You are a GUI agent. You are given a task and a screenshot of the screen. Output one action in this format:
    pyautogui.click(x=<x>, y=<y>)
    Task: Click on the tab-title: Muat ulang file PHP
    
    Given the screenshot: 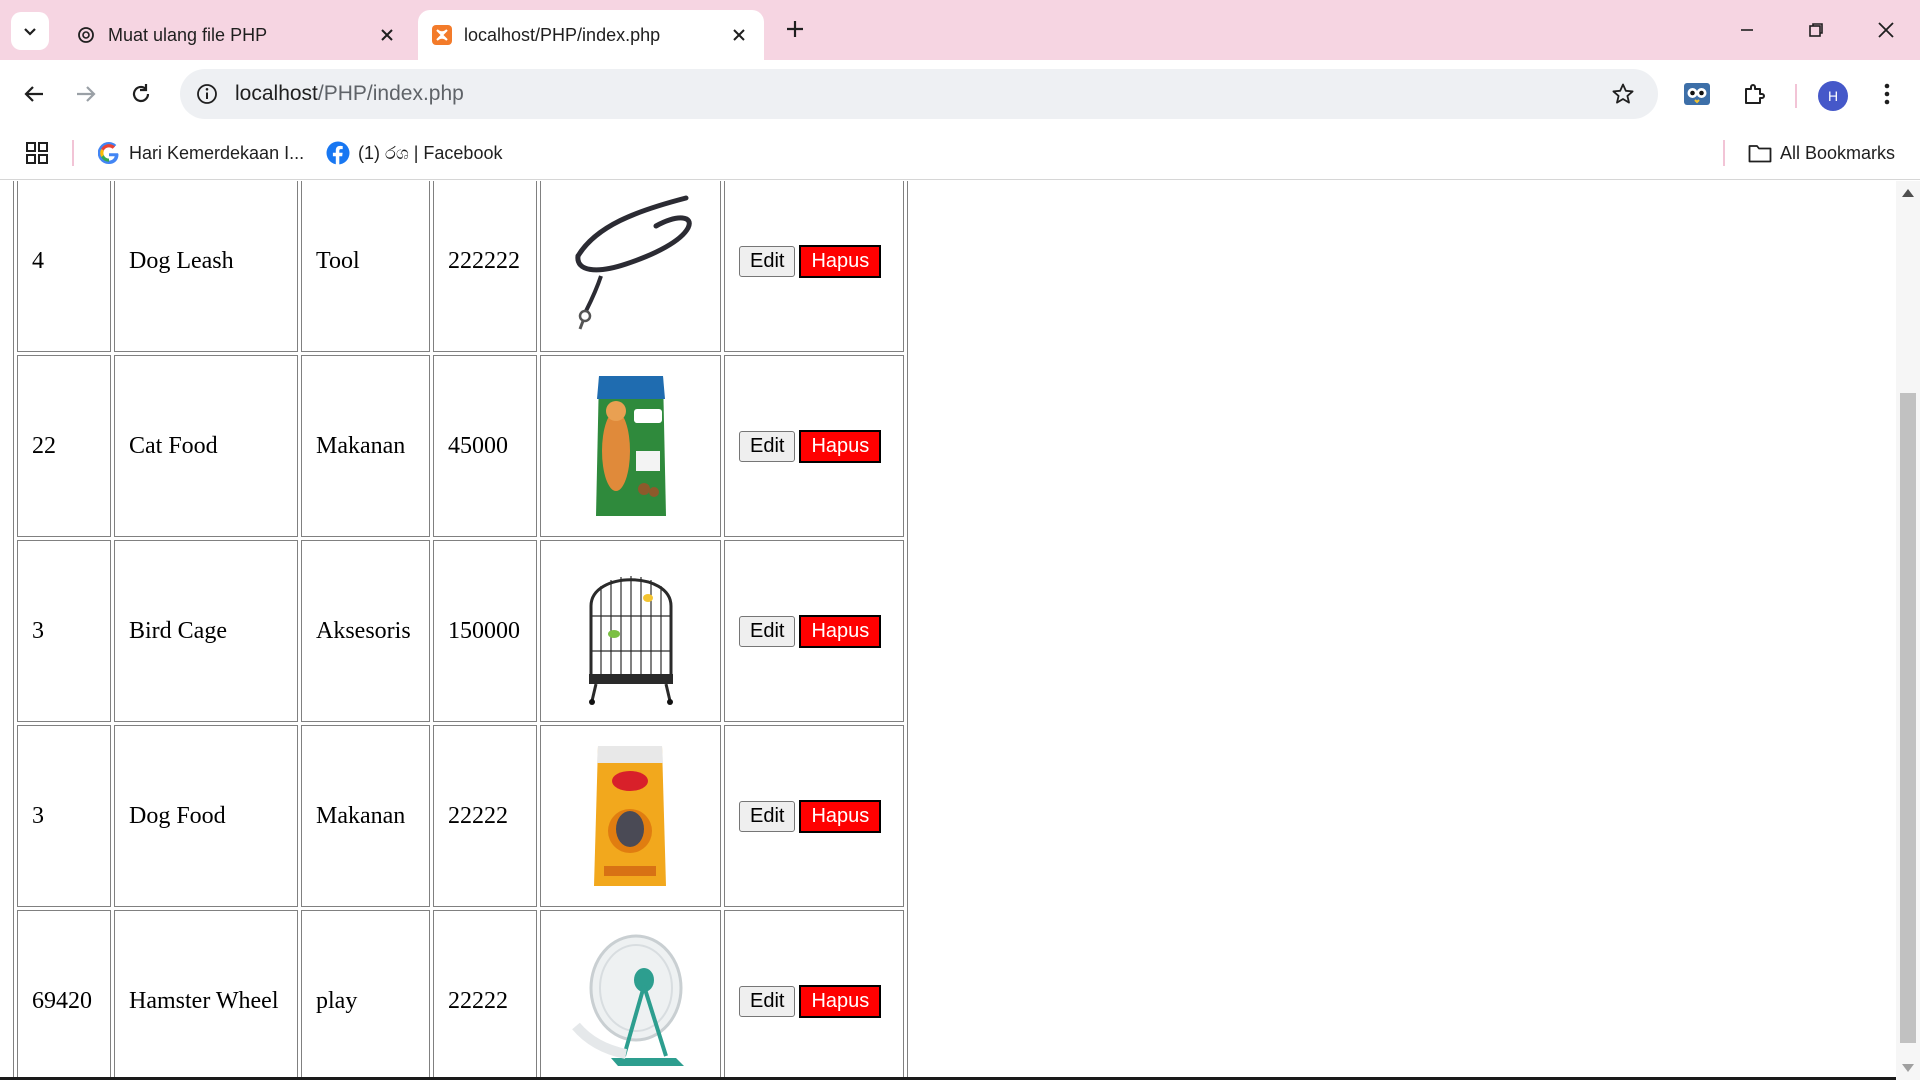 What is the action you would take?
    pyautogui.click(x=188, y=35)
    